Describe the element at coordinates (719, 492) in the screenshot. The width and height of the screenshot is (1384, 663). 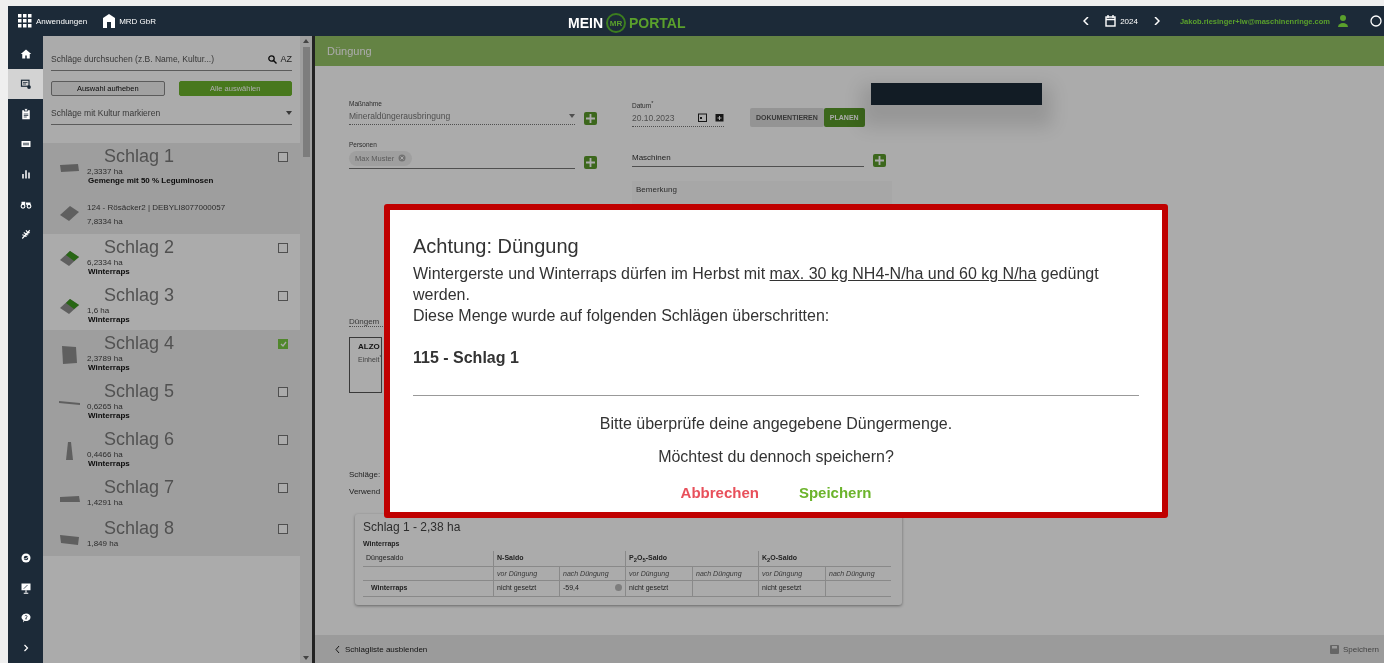
I see `cancel-button: Abbrechen` at that location.